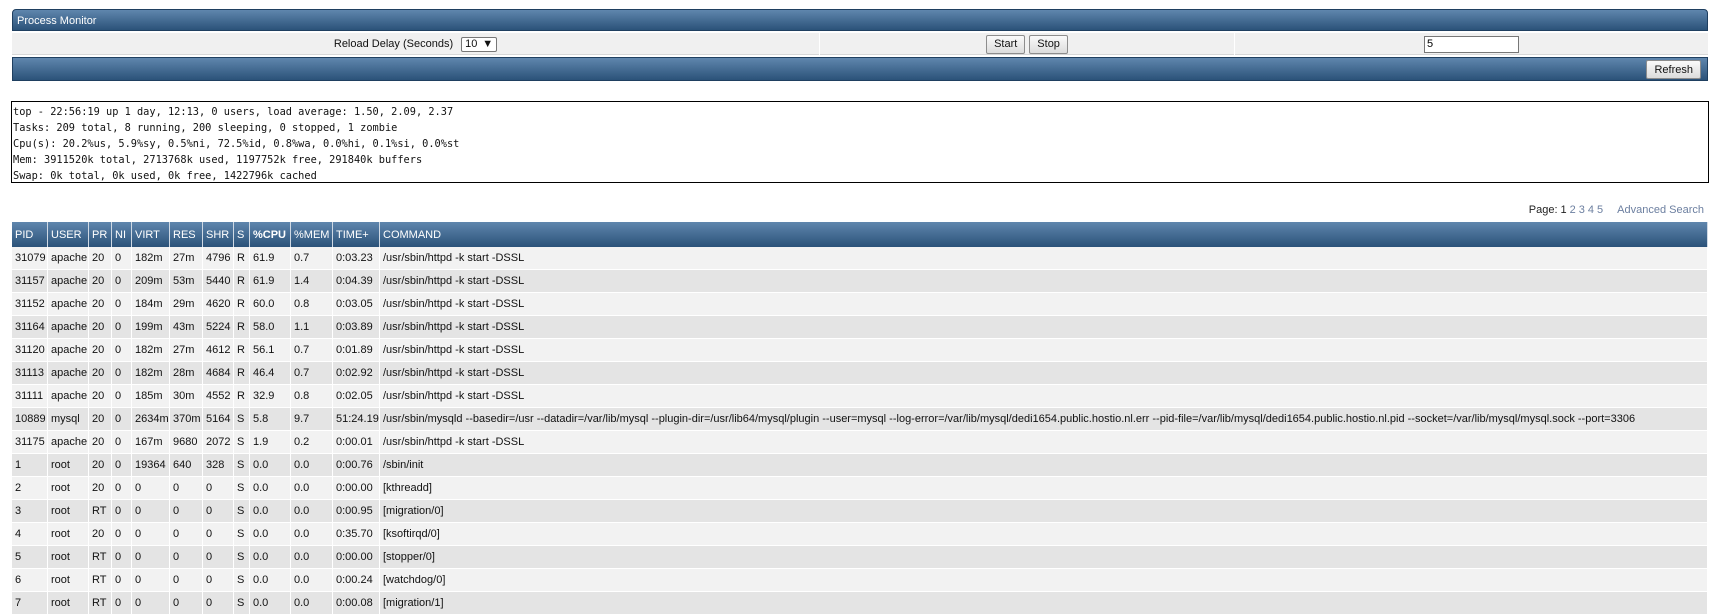 Image resolution: width=1713 pixels, height=616 pixels. Describe the element at coordinates (356, 534) in the screenshot. I see `cell-time: 0:35.70` at that location.